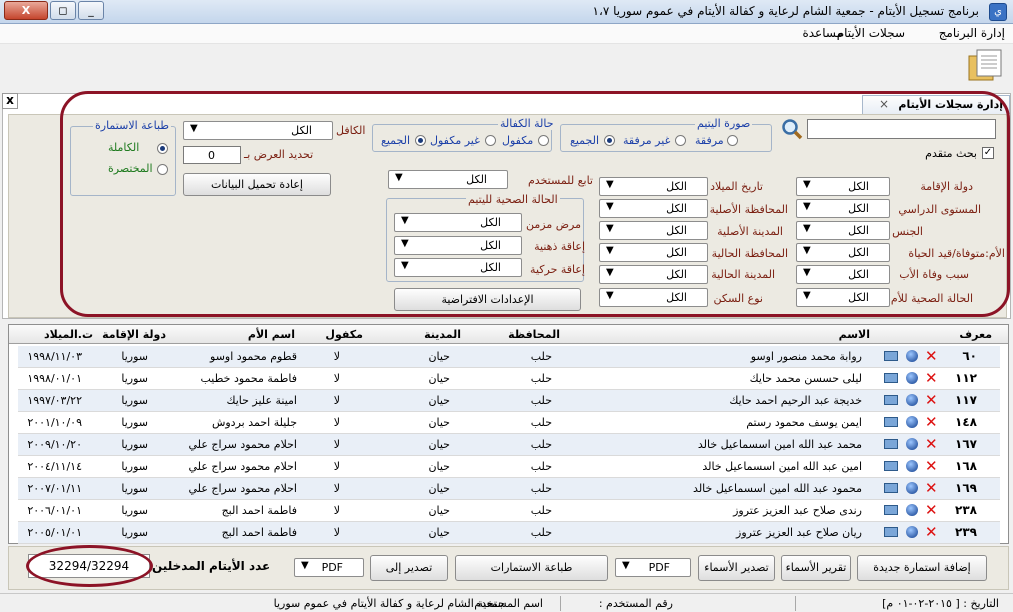 The image size is (1013, 612). What do you see at coordinates (975, 334) in the screenshot?
I see `col-code: معرف` at bounding box center [975, 334].